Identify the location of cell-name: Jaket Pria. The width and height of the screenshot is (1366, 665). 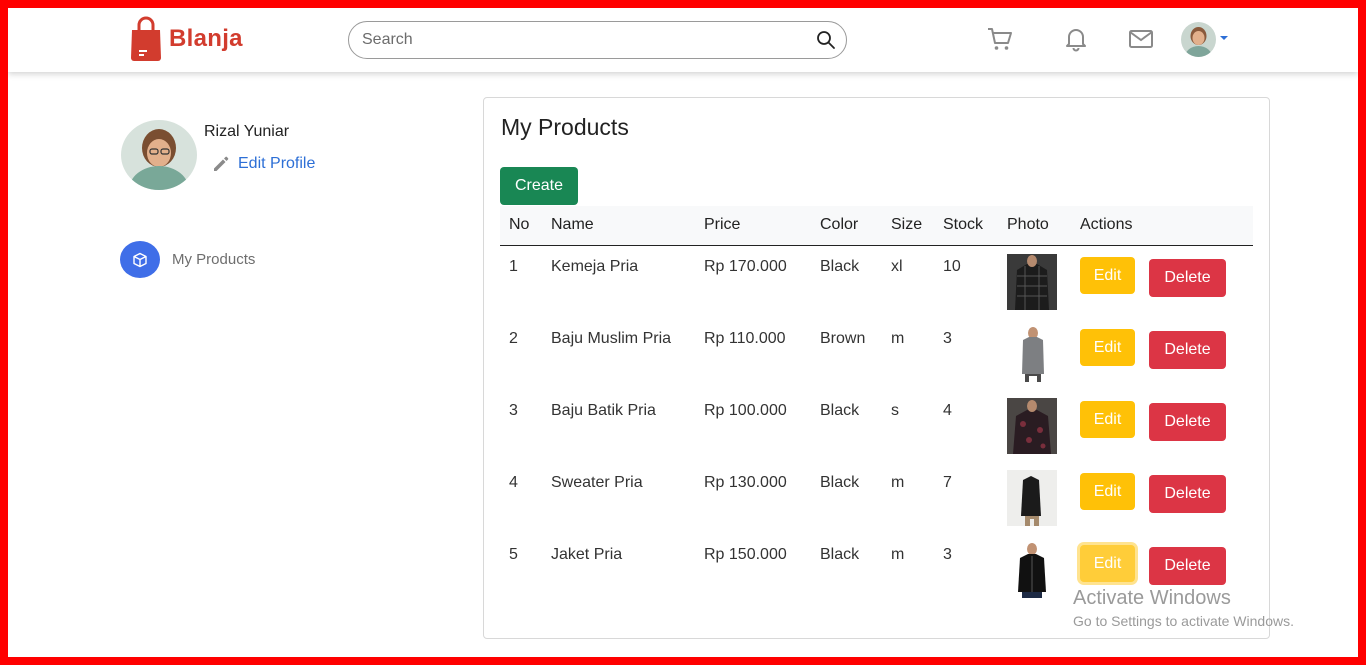
(587, 554).